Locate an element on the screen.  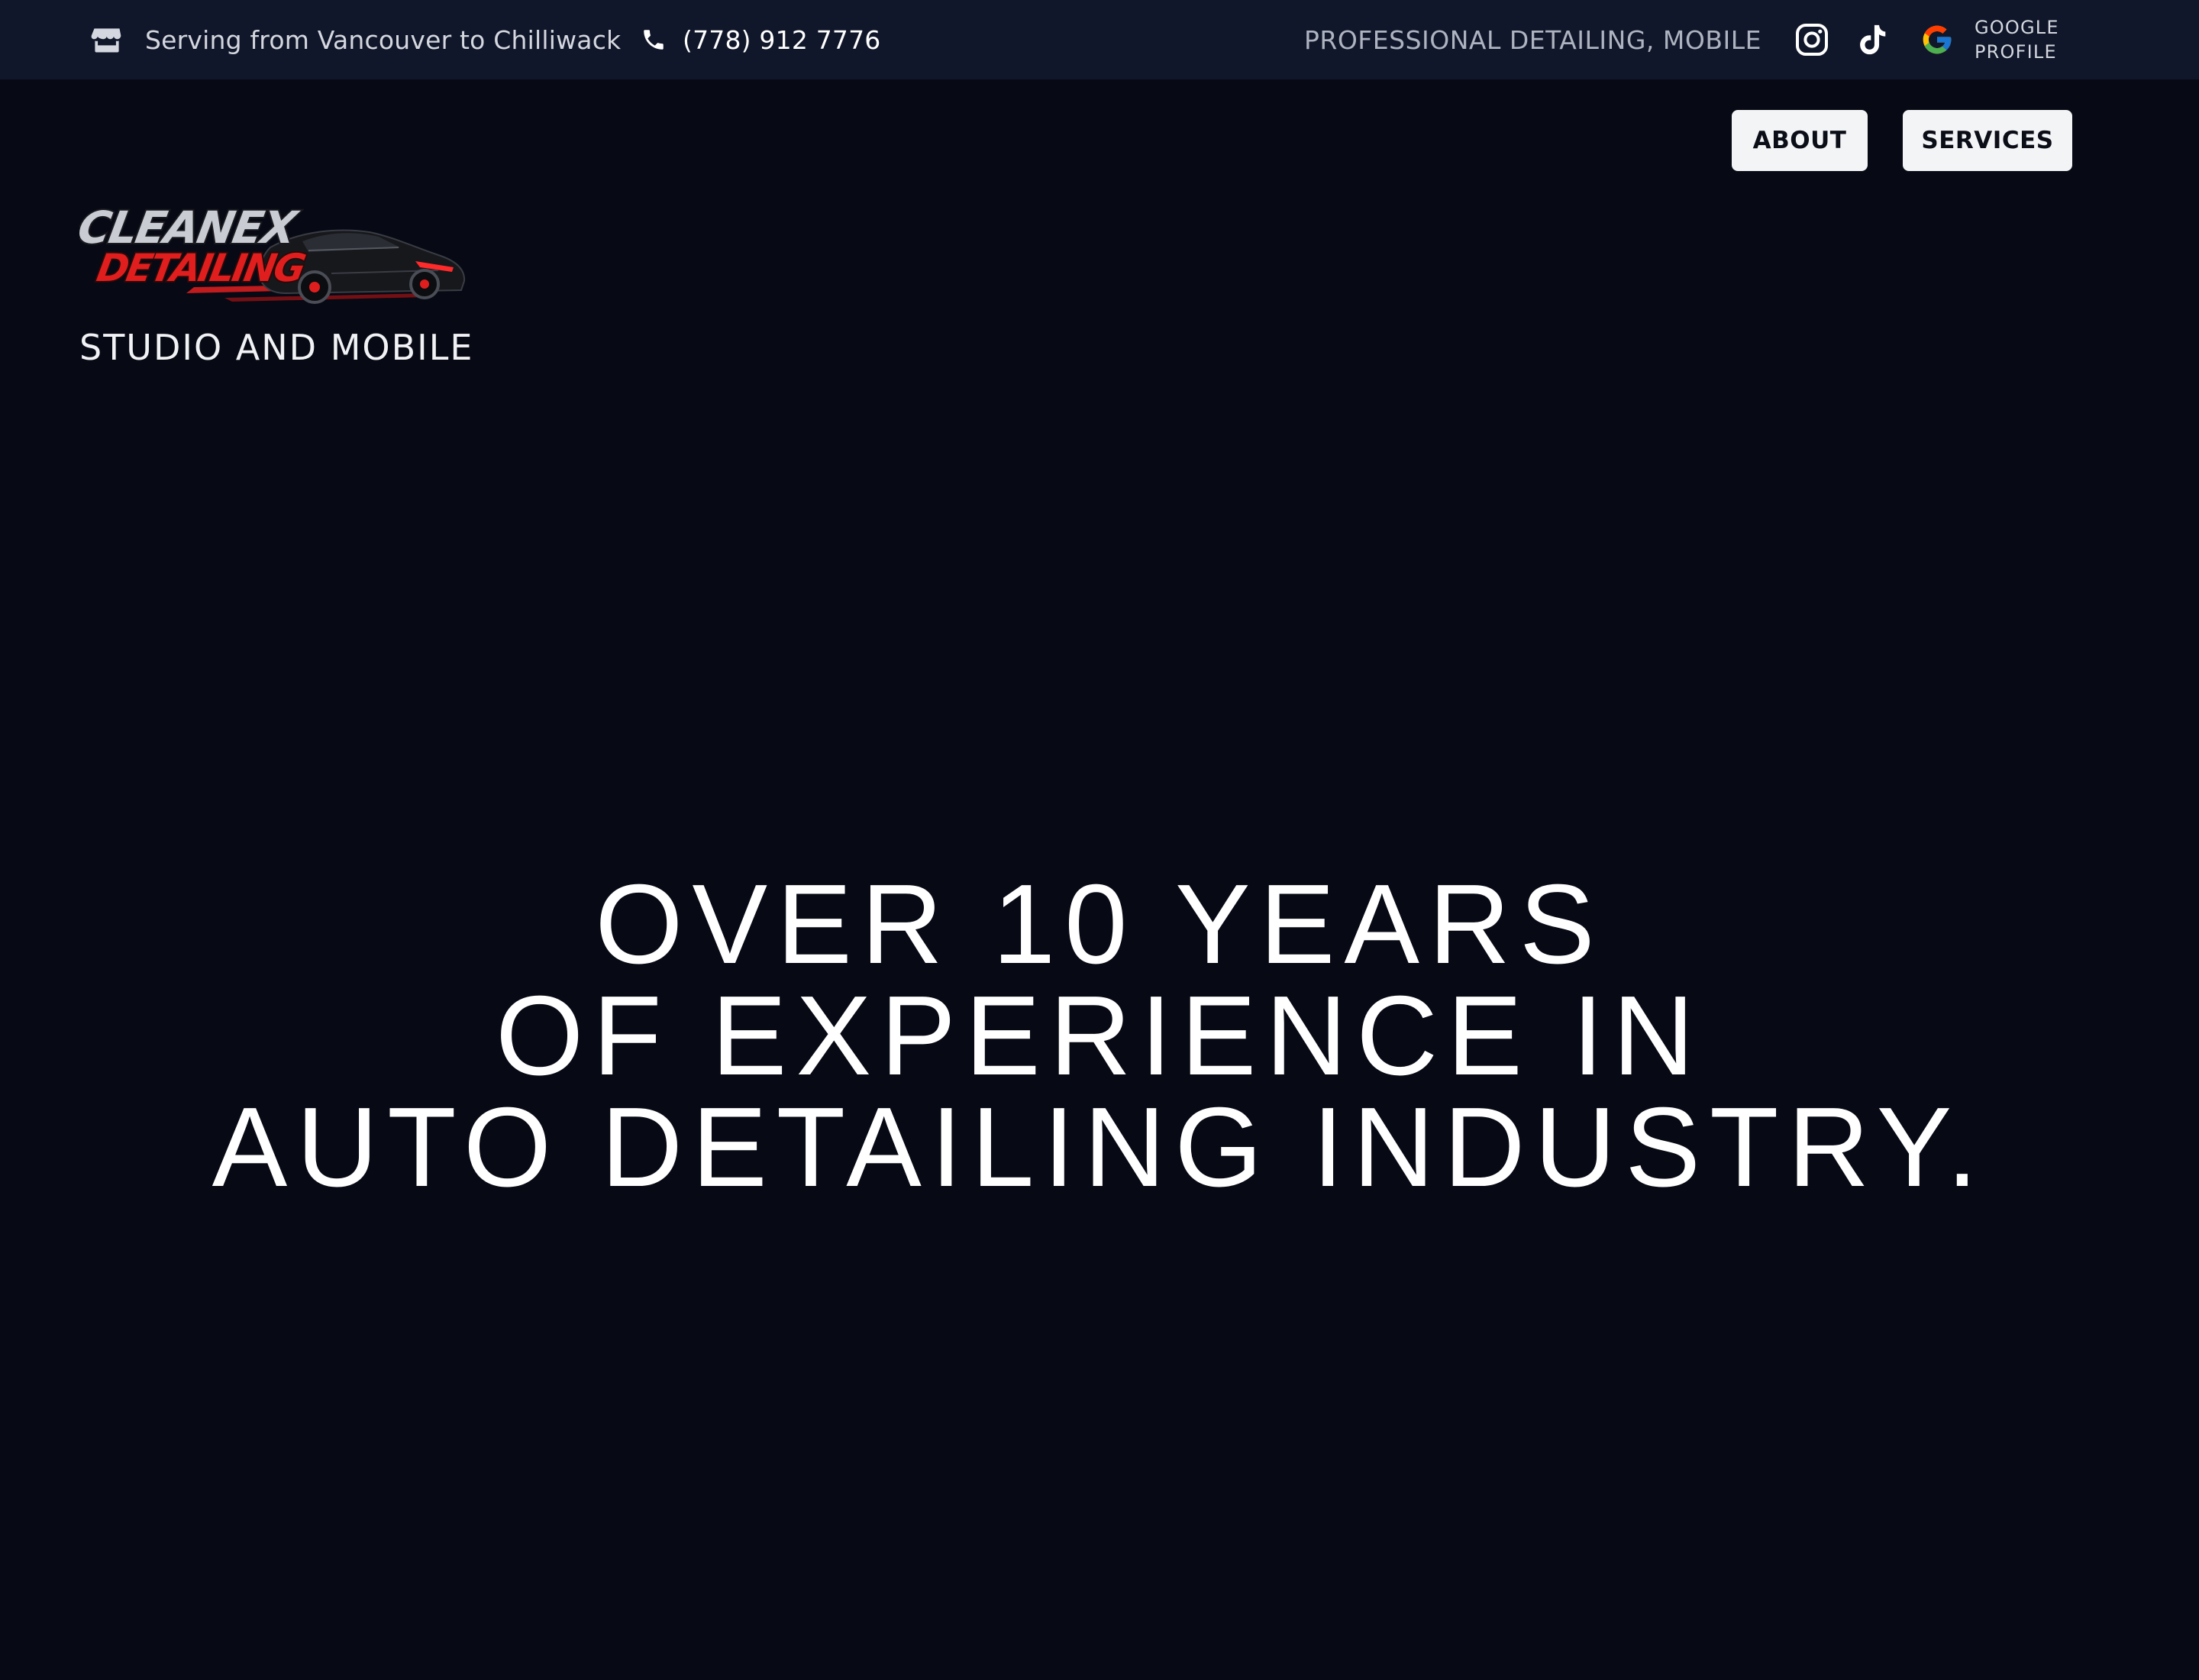
hero-line-3: AUTO DETAILING INDUSTRY. is located at coordinates (1100, 1147).